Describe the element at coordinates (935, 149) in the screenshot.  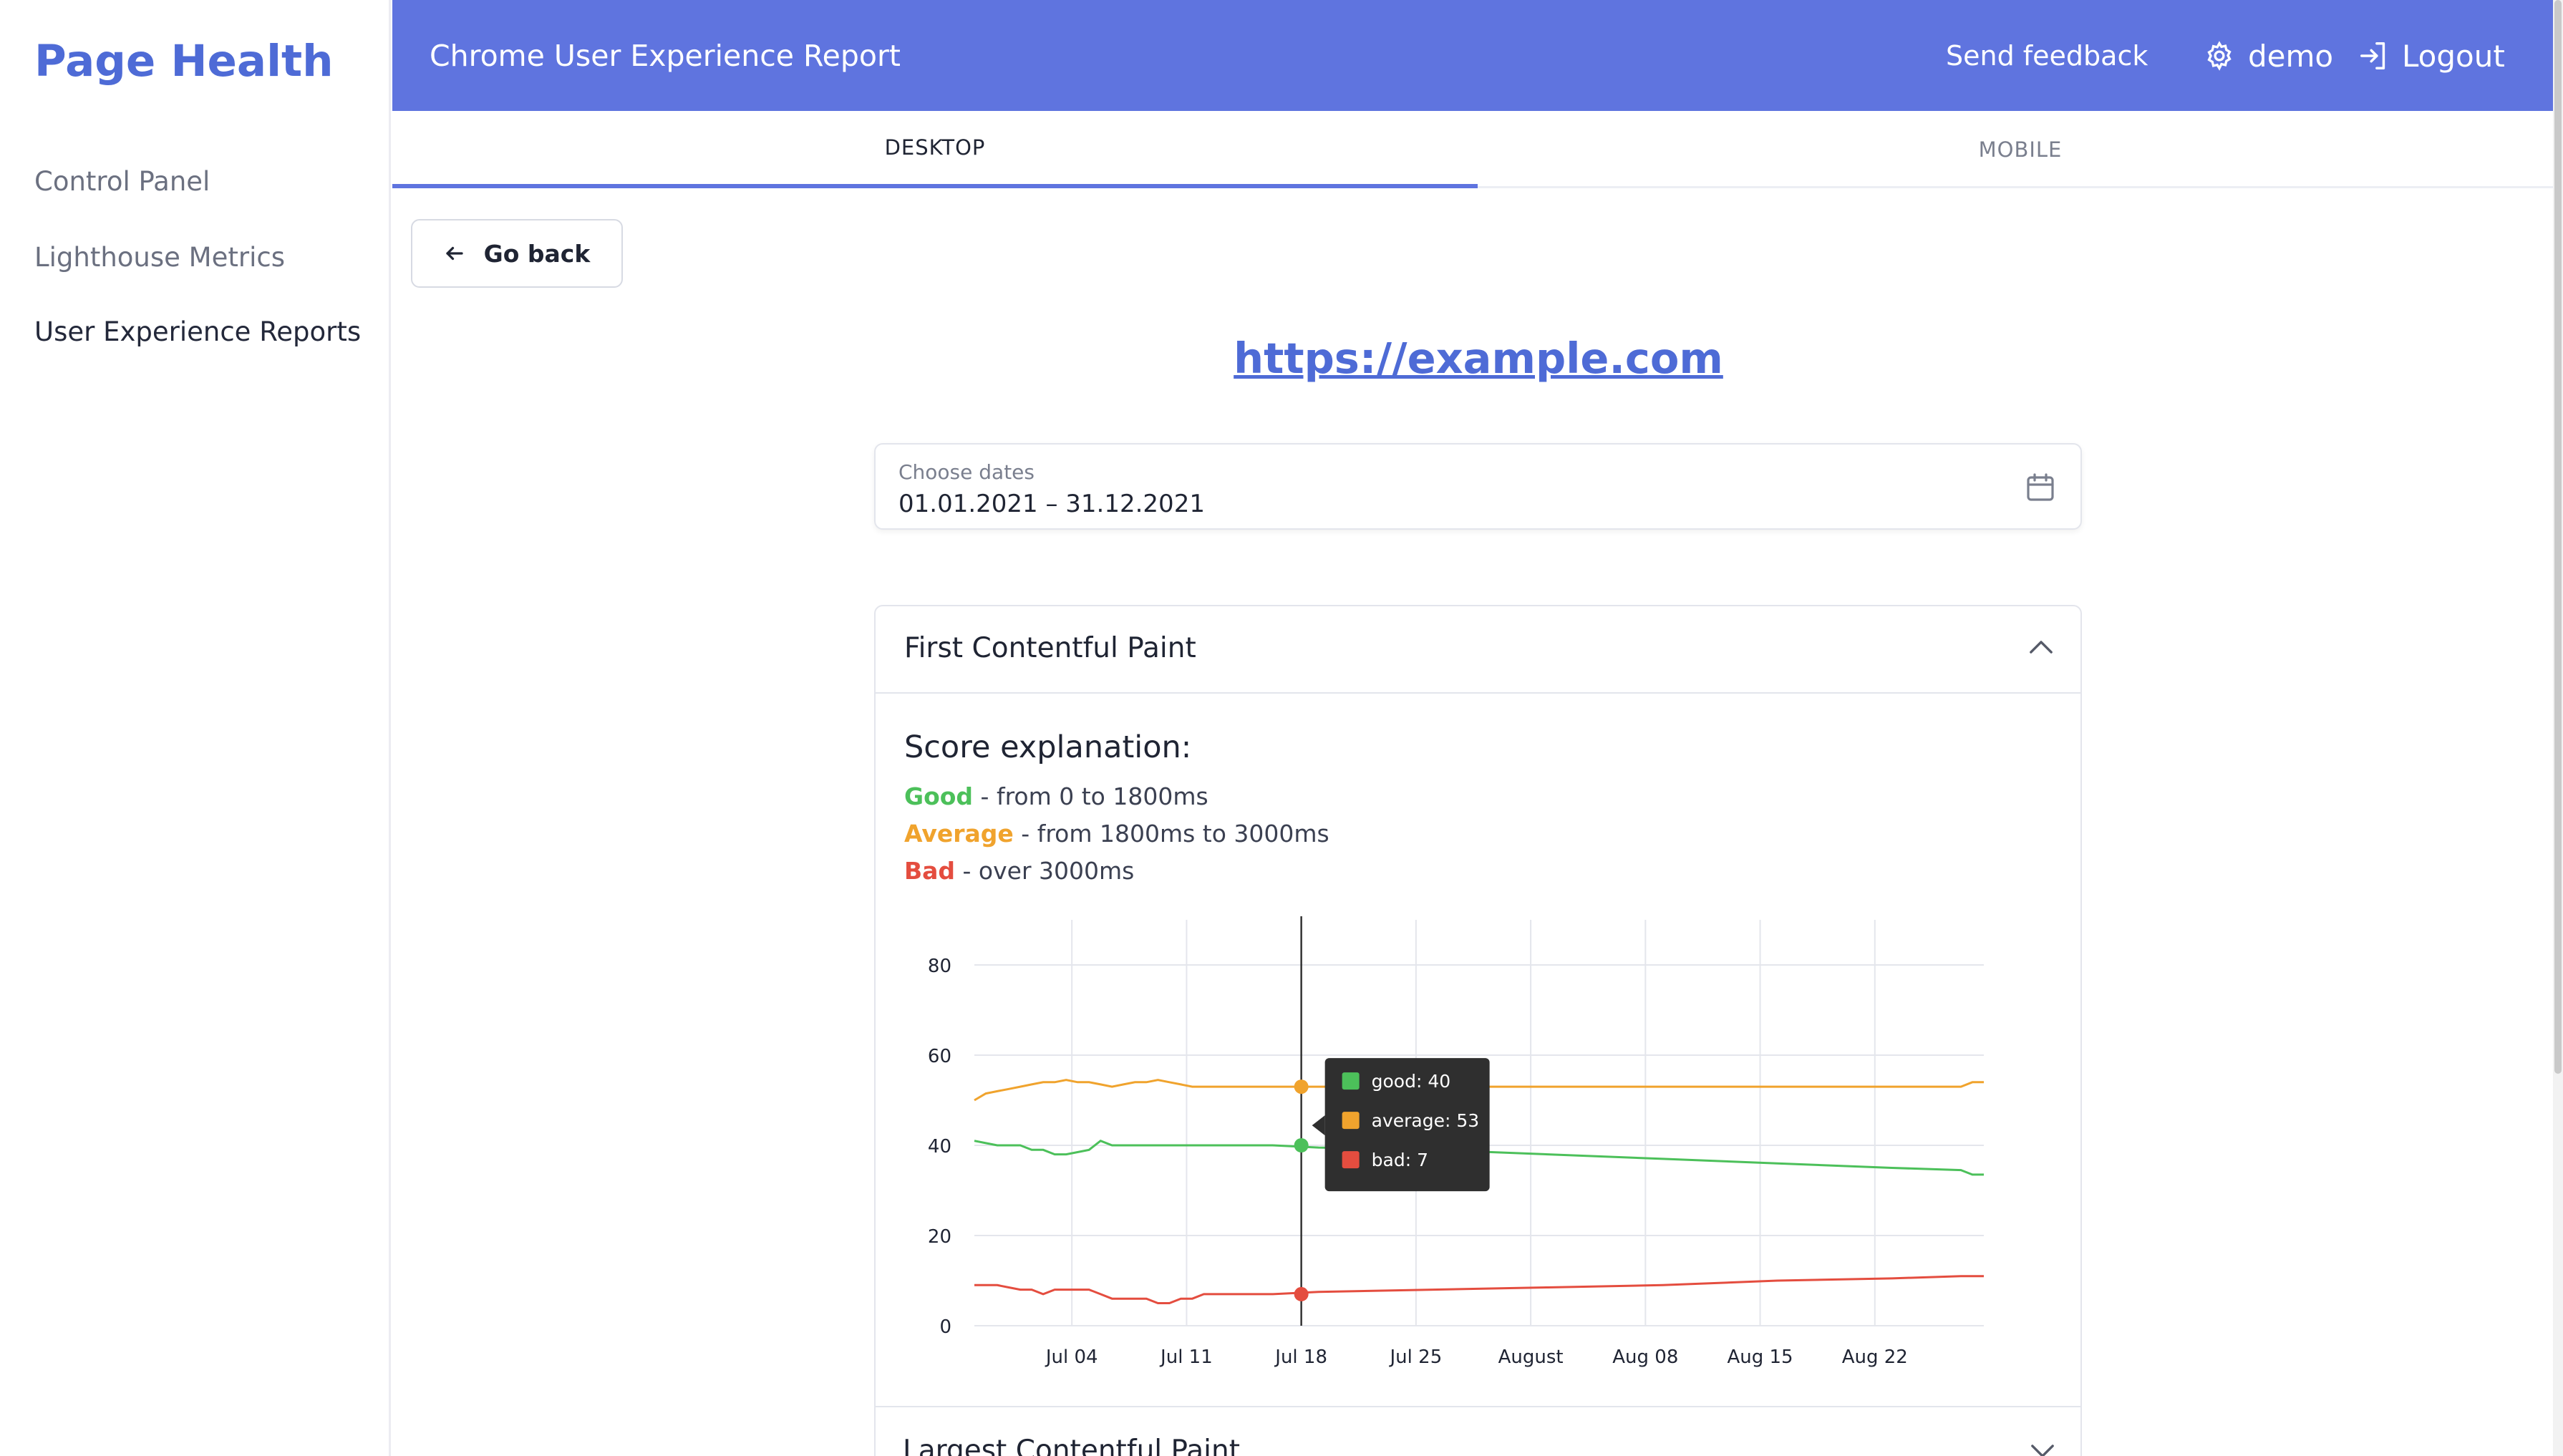
I see `tab-desktop: DESKTOP` at that location.